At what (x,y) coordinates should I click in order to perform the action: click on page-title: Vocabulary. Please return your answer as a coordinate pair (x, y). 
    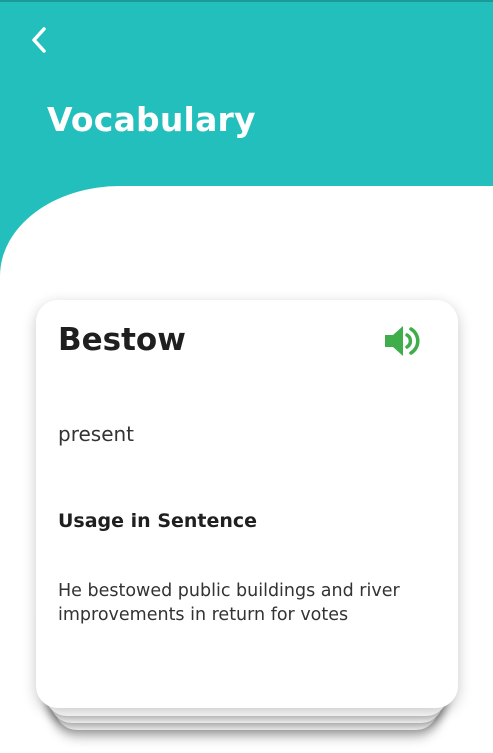
    Looking at the image, I should click on (151, 119).